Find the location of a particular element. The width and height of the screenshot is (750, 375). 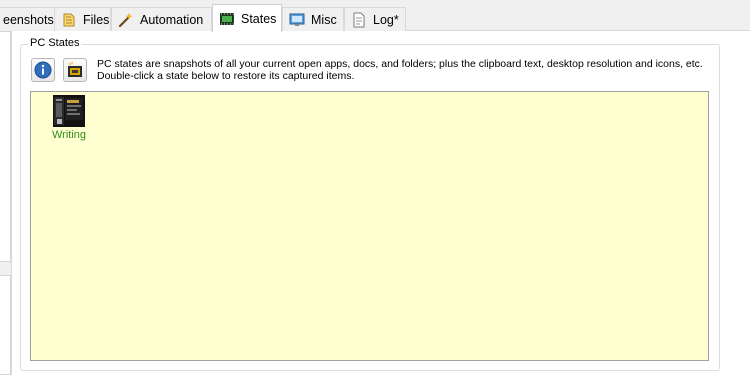

info-icon is located at coordinates (43, 70).